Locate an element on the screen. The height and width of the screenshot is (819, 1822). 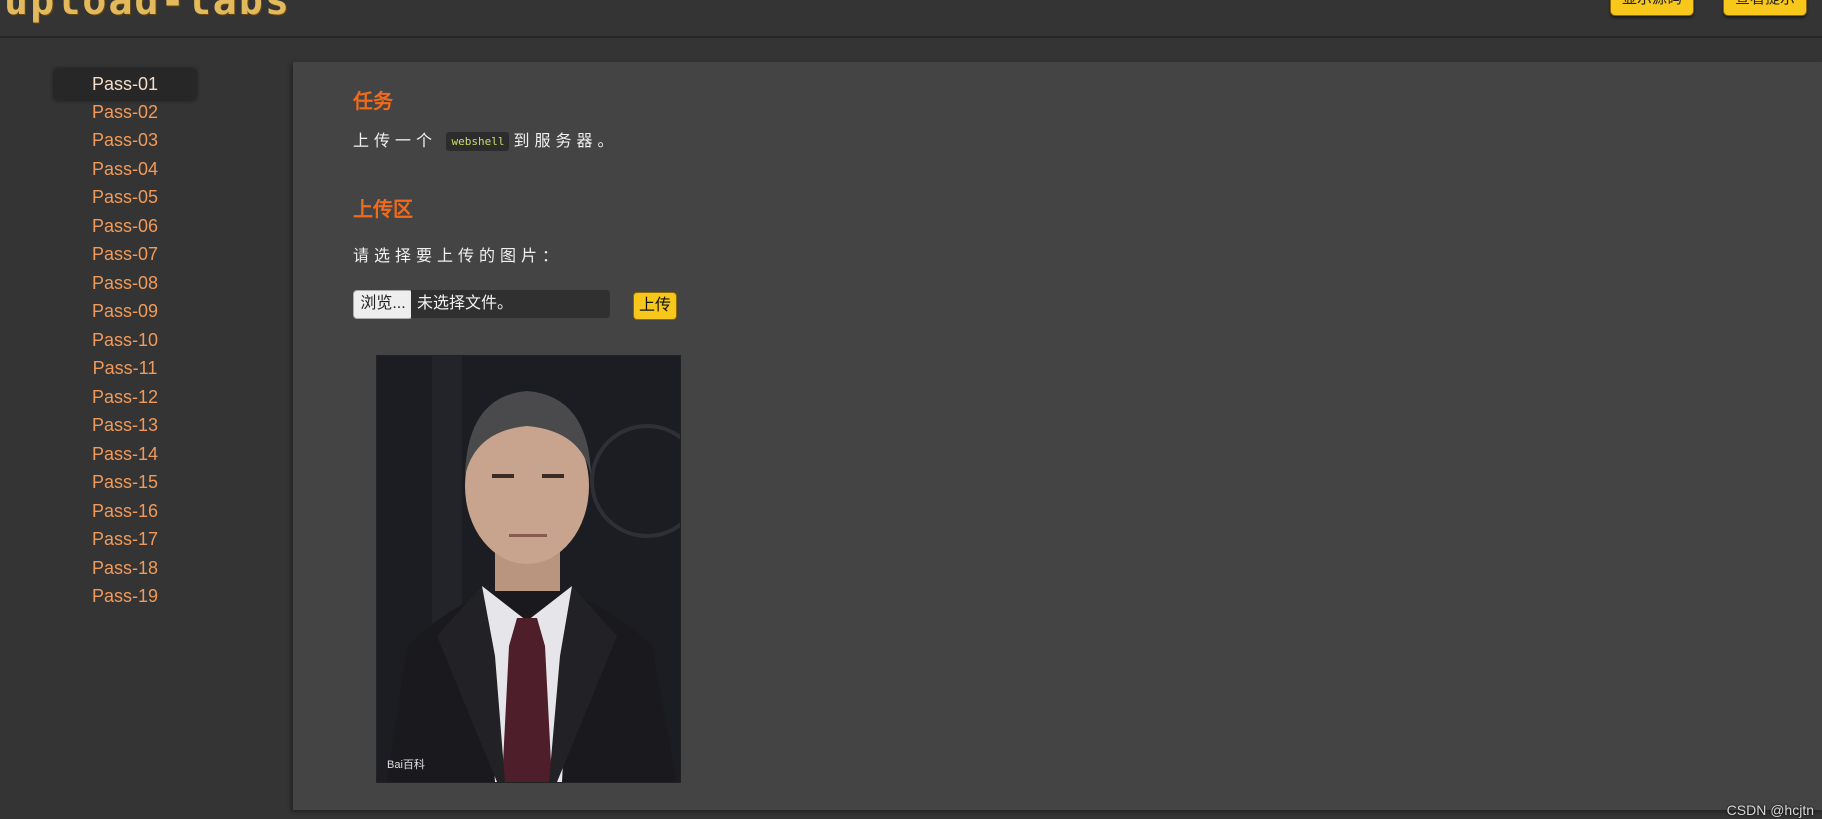
file-status: 未选择文件。 is located at coordinates (510, 304).